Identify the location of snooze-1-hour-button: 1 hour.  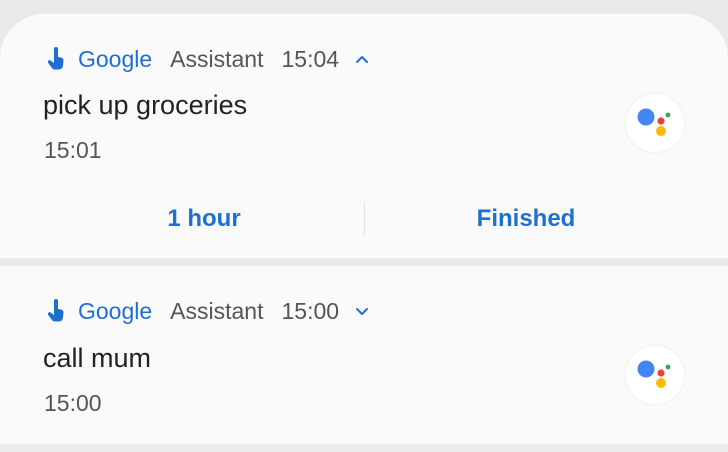
(204, 219).